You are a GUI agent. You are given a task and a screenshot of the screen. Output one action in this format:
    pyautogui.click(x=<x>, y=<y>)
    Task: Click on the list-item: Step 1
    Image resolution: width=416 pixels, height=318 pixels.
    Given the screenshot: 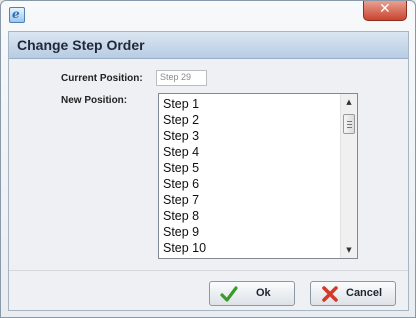 What is the action you would take?
    pyautogui.click(x=184, y=104)
    